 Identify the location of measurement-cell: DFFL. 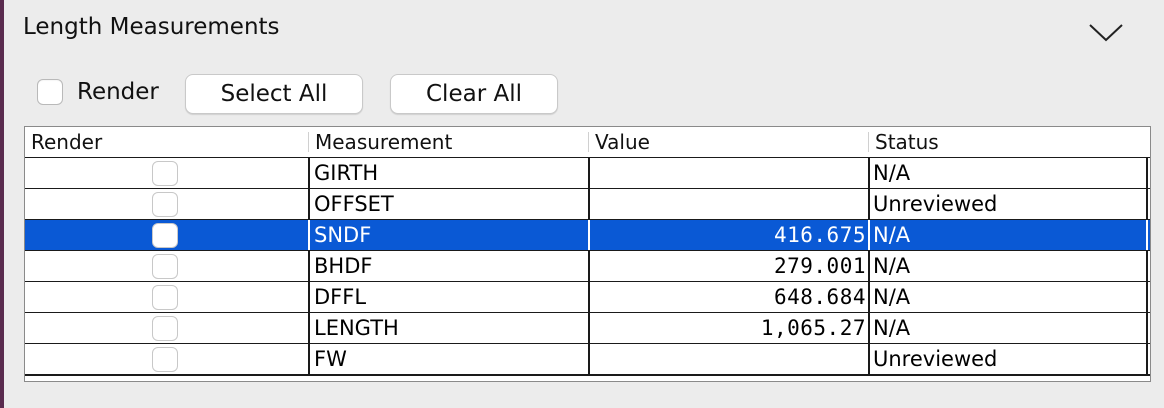
(448, 297).